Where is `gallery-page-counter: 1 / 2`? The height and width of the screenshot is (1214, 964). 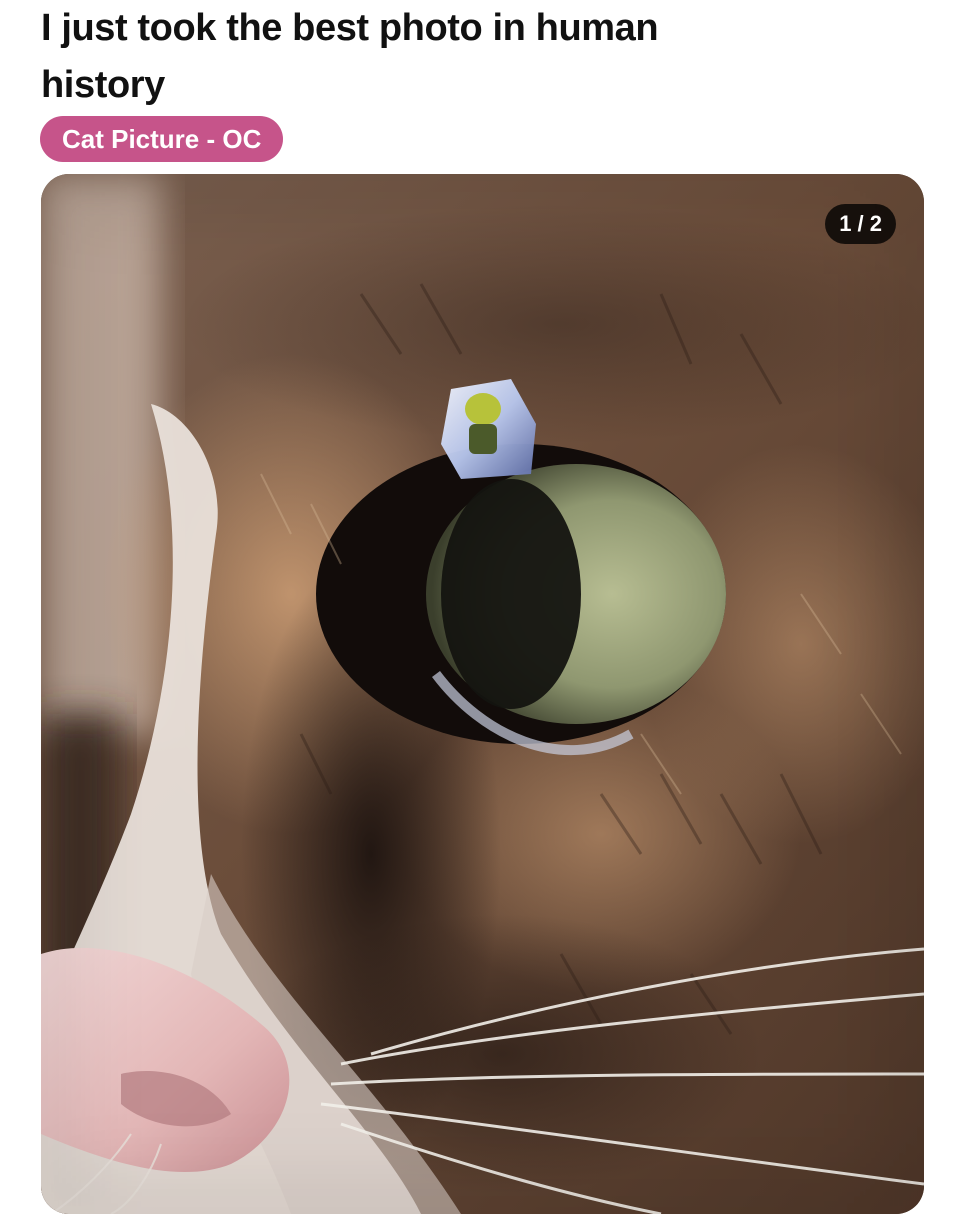
gallery-page-counter: 1 / 2 is located at coordinates (860, 224).